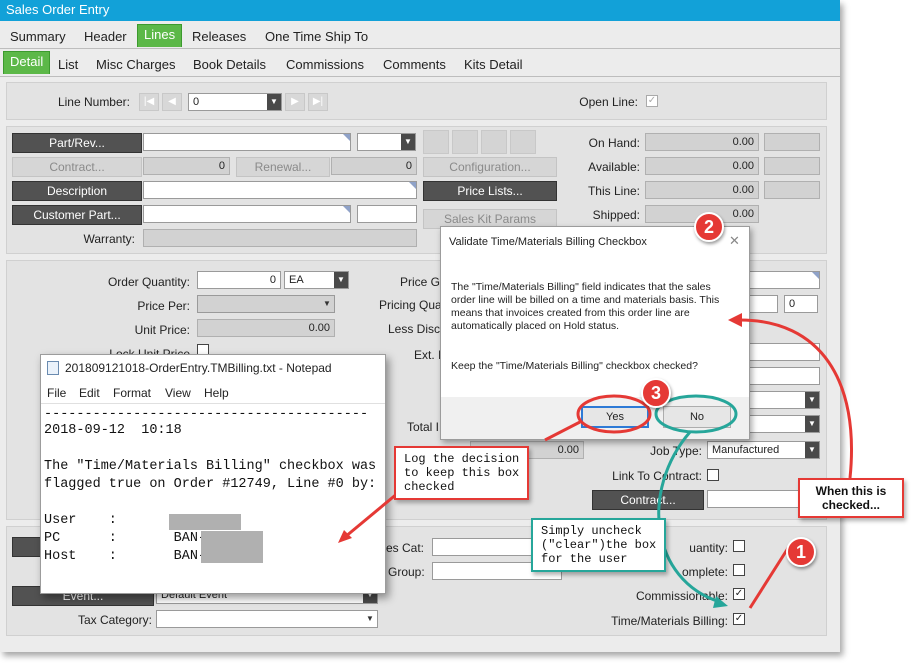 The image size is (915, 663). What do you see at coordinates (562, 431) in the screenshot?
I see `yes-arrow-line` at bounding box center [562, 431].